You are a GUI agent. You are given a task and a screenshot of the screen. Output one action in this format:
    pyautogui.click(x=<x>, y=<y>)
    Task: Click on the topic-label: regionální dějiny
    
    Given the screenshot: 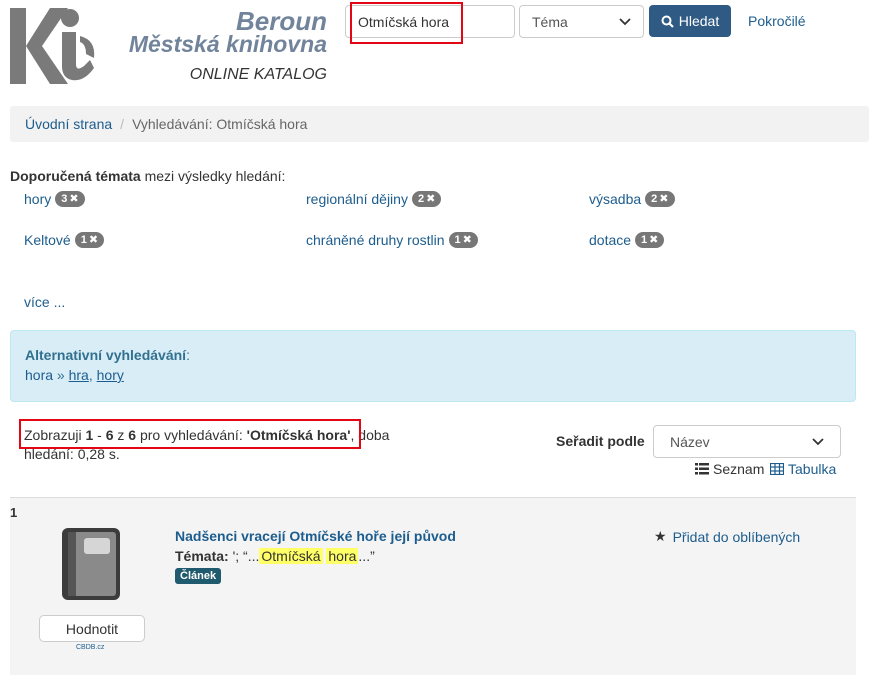 What is the action you would take?
    pyautogui.click(x=357, y=199)
    